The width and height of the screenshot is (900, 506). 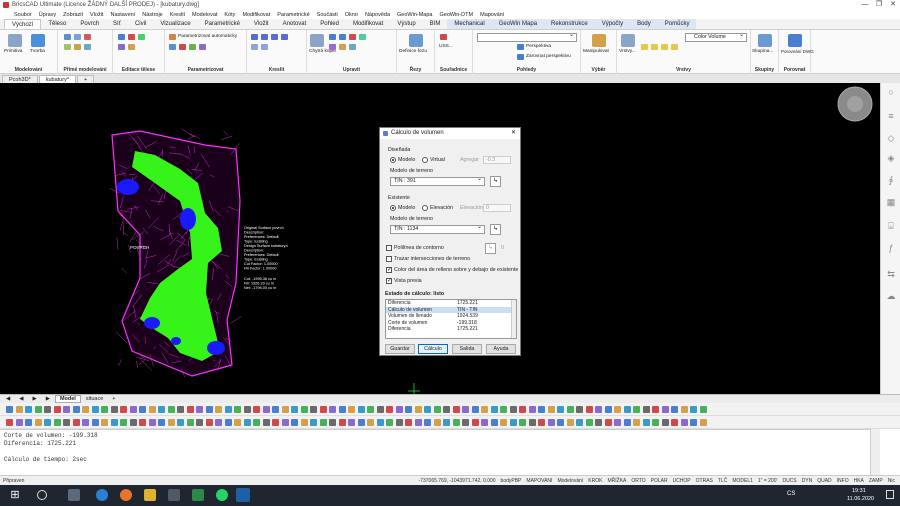 What do you see at coordinates (204, 15) in the screenshot?
I see `menu-modelovat: Modelovat` at bounding box center [204, 15].